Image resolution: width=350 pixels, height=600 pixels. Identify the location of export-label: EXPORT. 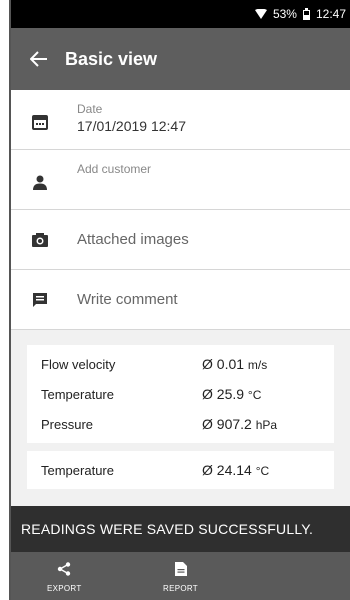
(64, 588).